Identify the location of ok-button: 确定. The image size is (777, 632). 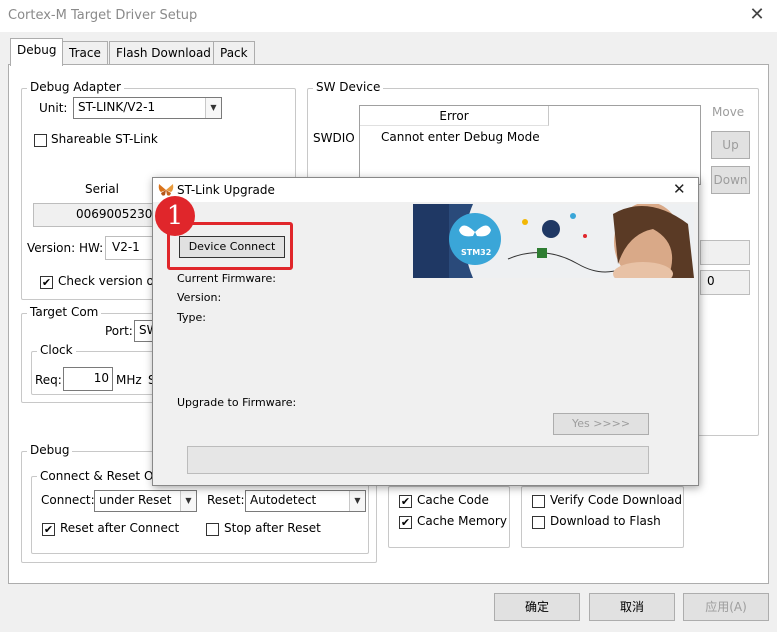
(537, 607).